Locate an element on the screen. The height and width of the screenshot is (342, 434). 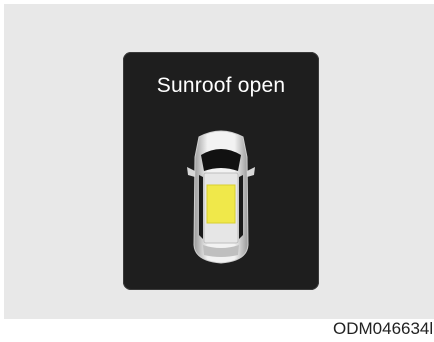
sunroof-open-message: Sunroof open is located at coordinates (221, 85).